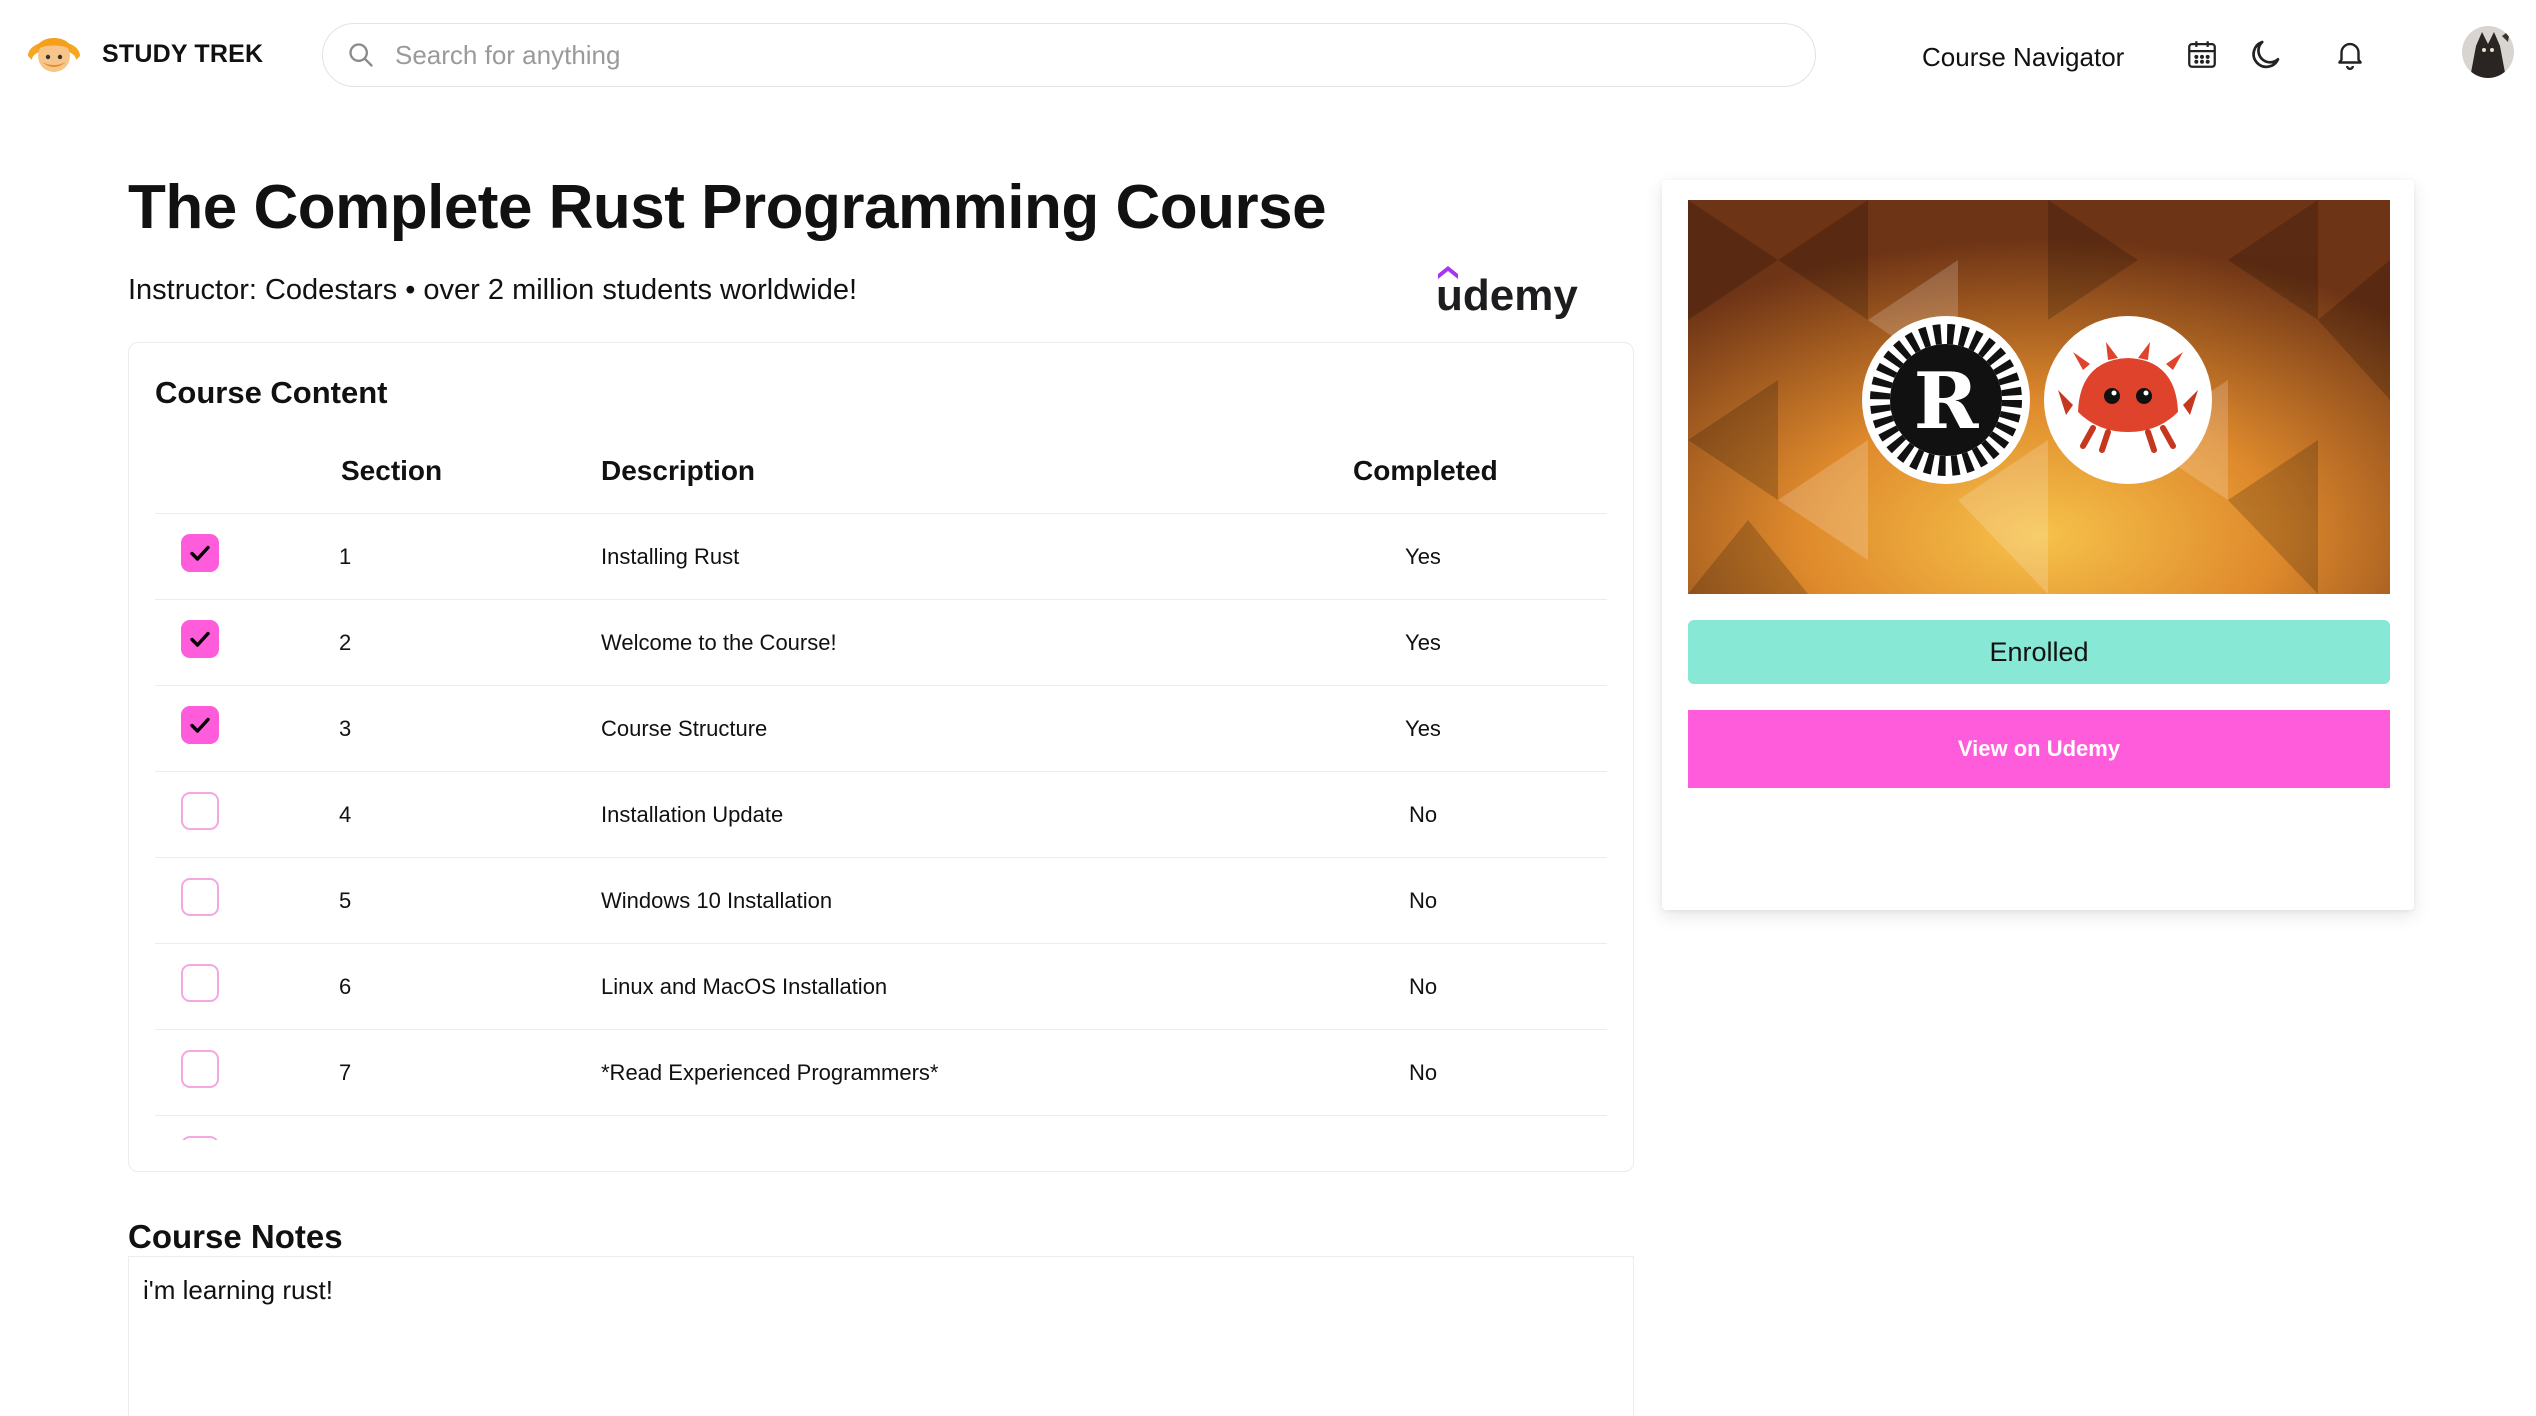  Describe the element at coordinates (744, 986) in the screenshot. I see `section-description: Linux and MacOS Installation` at that location.